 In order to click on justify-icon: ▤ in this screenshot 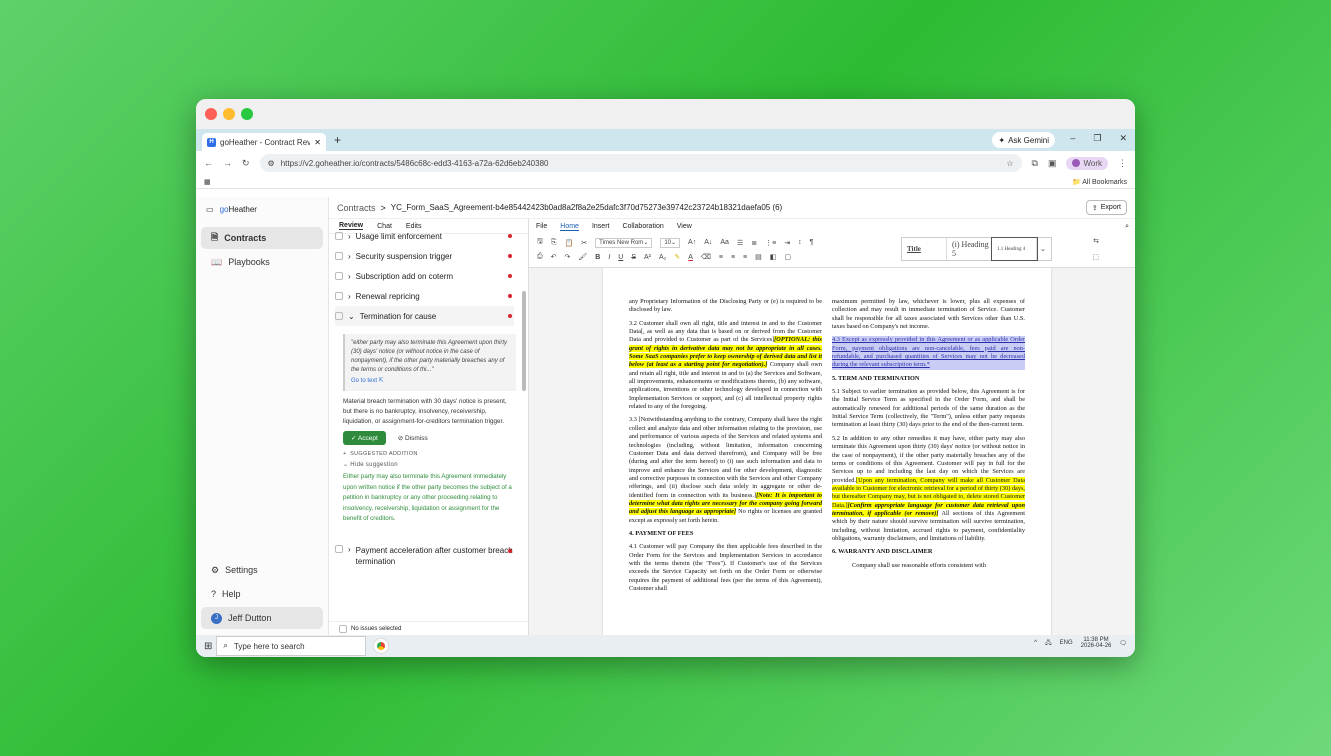, I will do `click(758, 257)`.